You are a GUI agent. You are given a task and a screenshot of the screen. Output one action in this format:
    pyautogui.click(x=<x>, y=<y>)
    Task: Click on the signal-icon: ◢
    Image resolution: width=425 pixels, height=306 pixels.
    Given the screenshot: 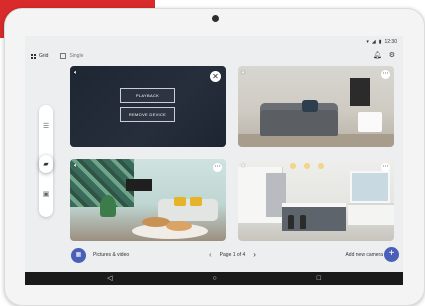 What is the action you would take?
    pyautogui.click(x=373, y=42)
    